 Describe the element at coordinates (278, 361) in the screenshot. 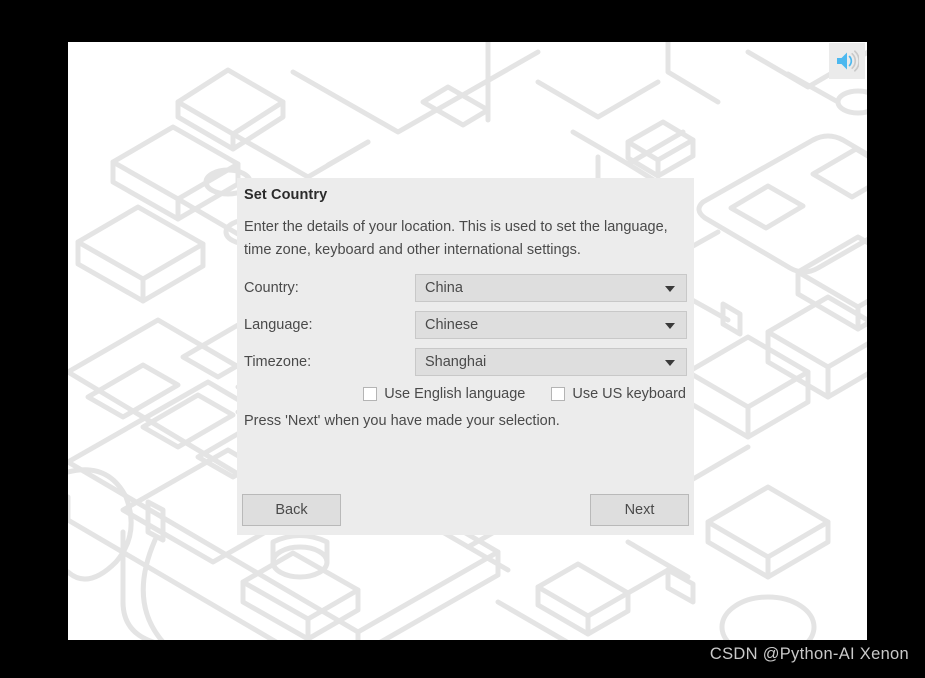

I see `timezone-label: Timezone:` at that location.